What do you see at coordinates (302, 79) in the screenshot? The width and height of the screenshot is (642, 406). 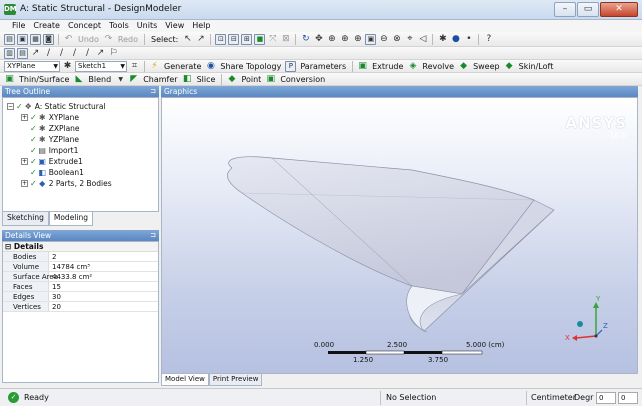 I see `conversion-button: Conversion` at bounding box center [302, 79].